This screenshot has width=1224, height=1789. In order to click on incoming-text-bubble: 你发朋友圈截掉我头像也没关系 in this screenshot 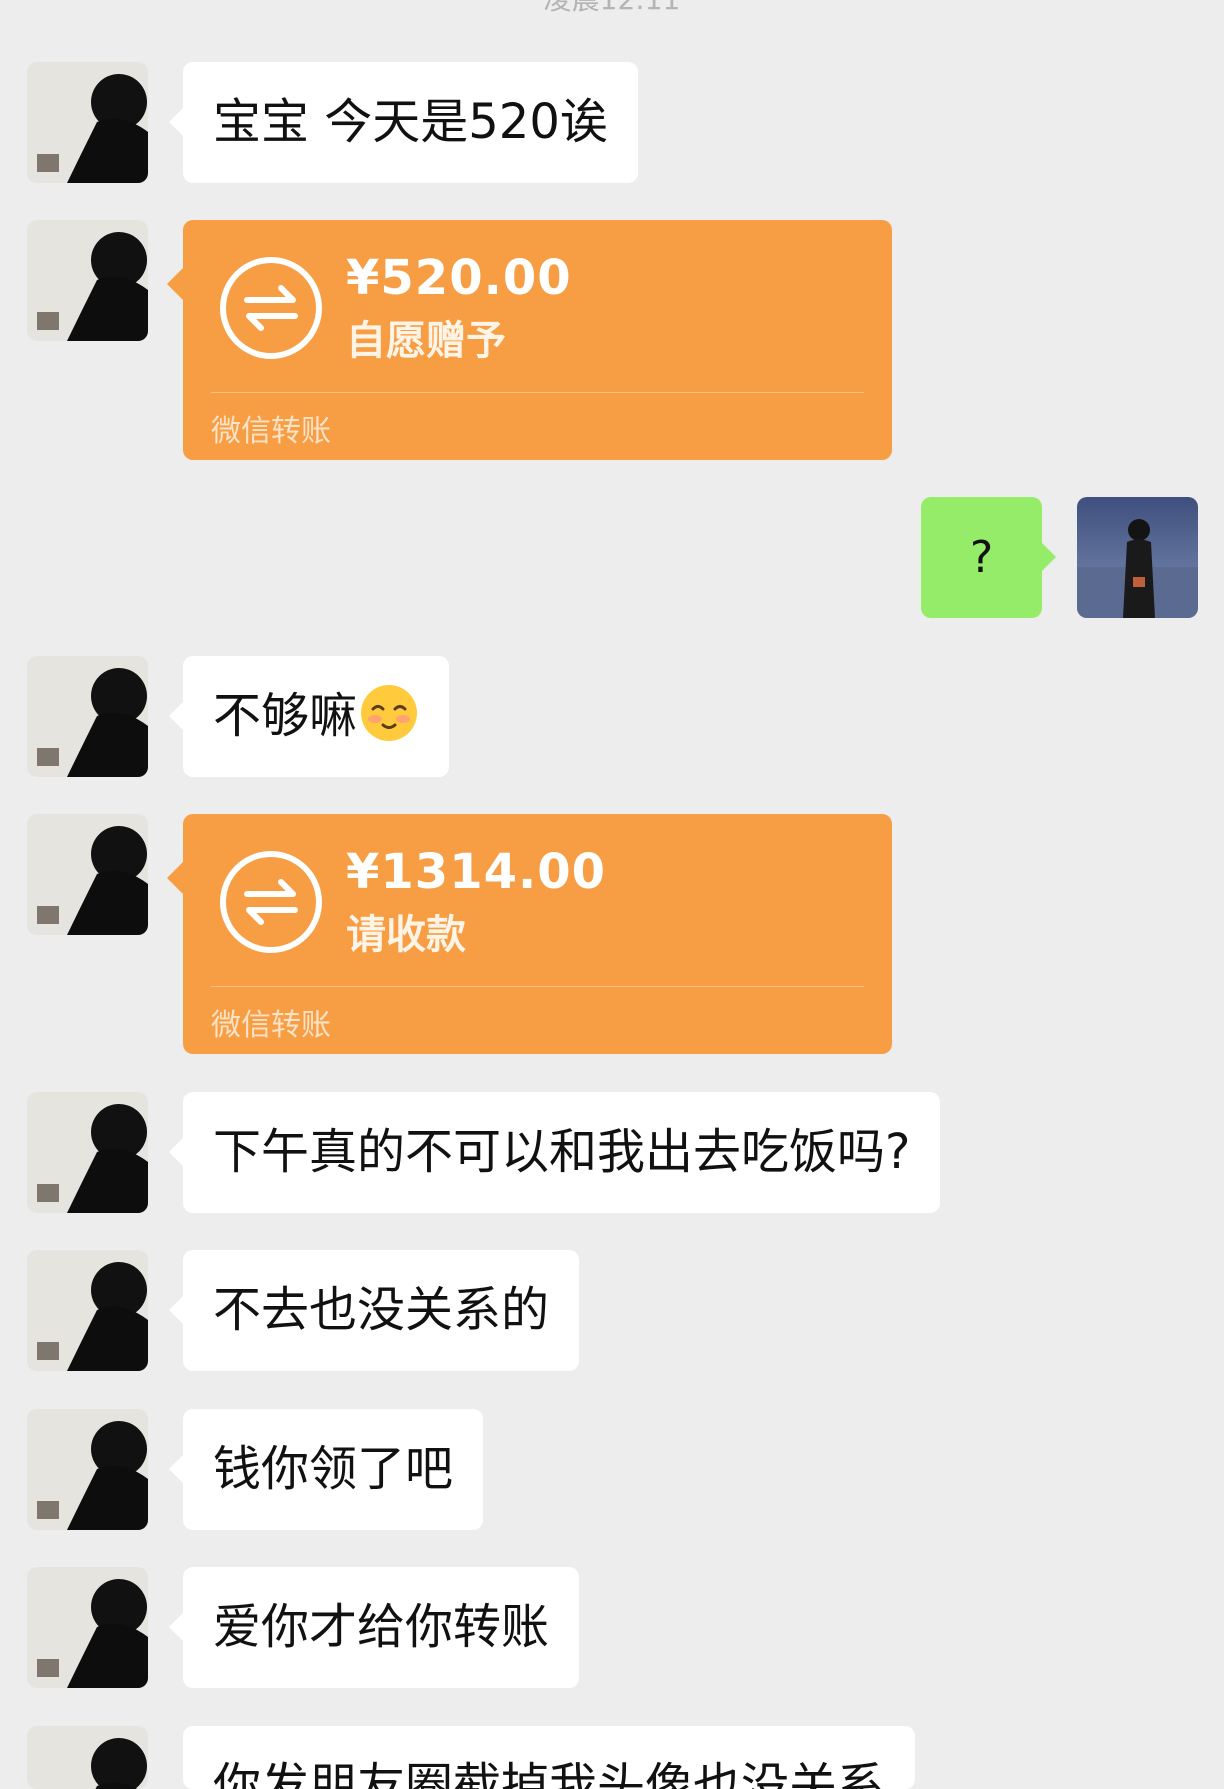, I will do `click(549, 1757)`.